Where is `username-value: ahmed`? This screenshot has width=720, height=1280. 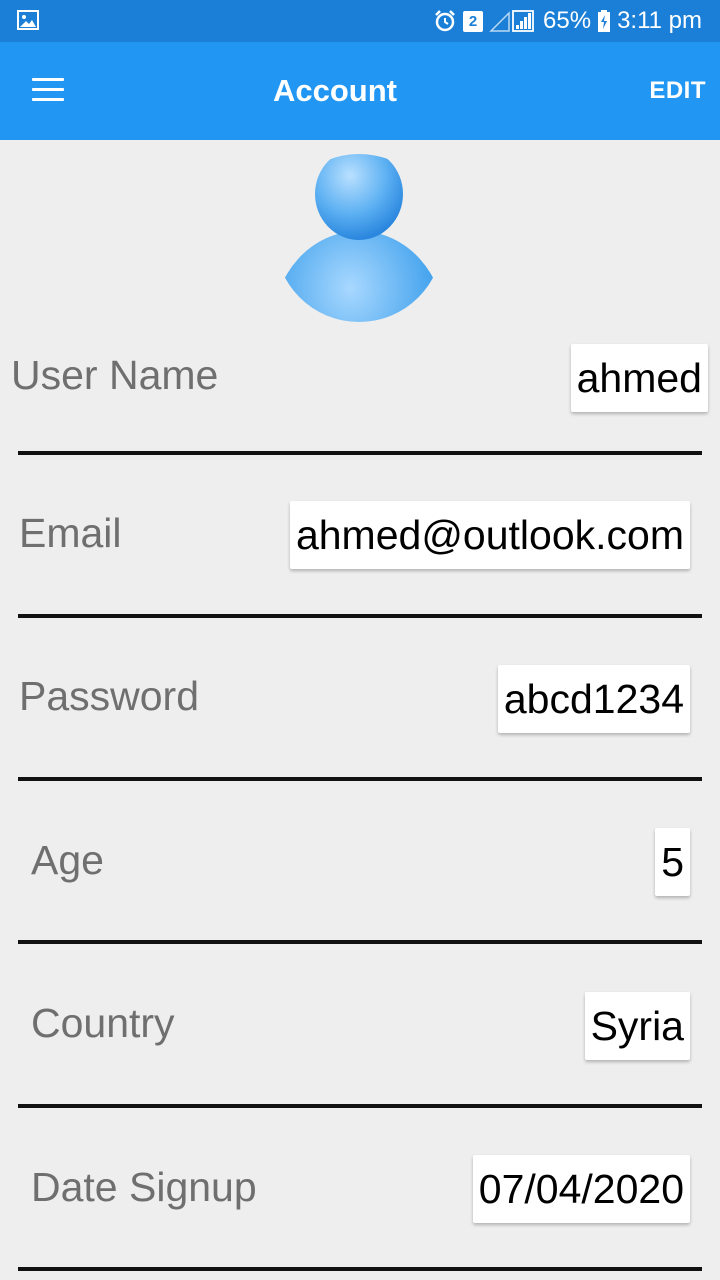 username-value: ahmed is located at coordinates (639, 378).